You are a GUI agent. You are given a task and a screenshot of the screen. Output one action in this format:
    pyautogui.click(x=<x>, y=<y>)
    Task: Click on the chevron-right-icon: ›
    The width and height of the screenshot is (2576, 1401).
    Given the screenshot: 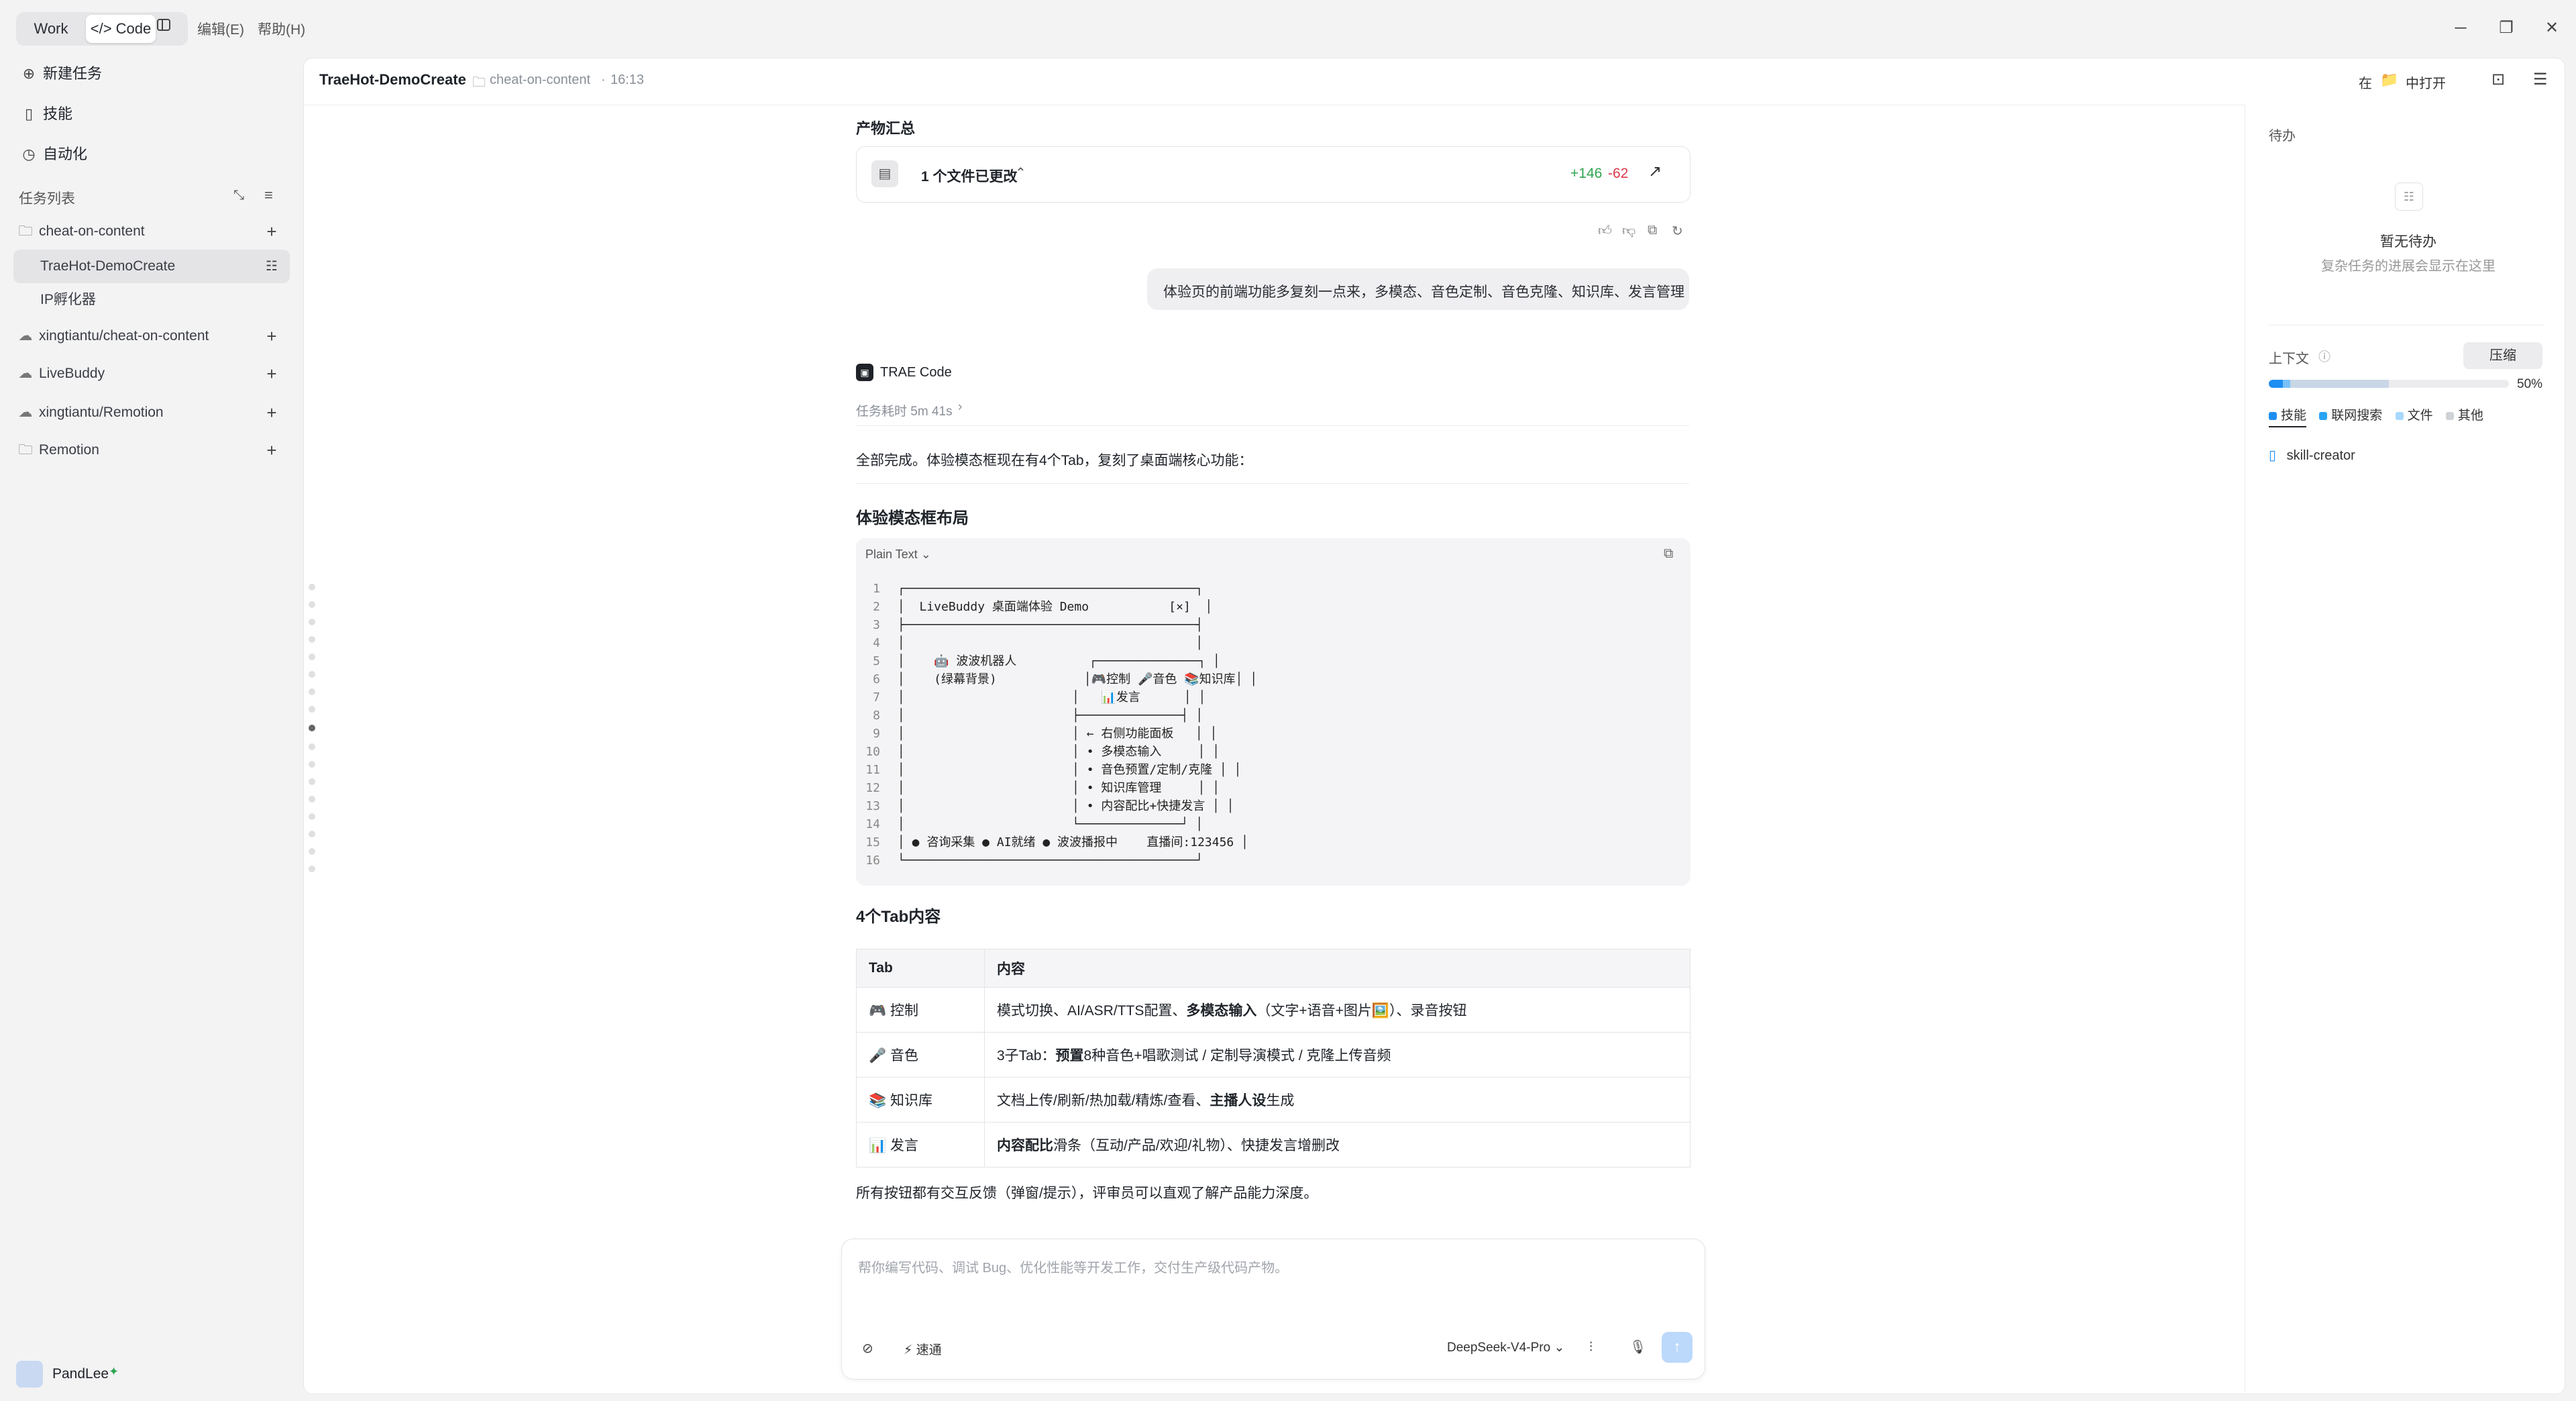 What is the action you would take?
    pyautogui.click(x=960, y=407)
    